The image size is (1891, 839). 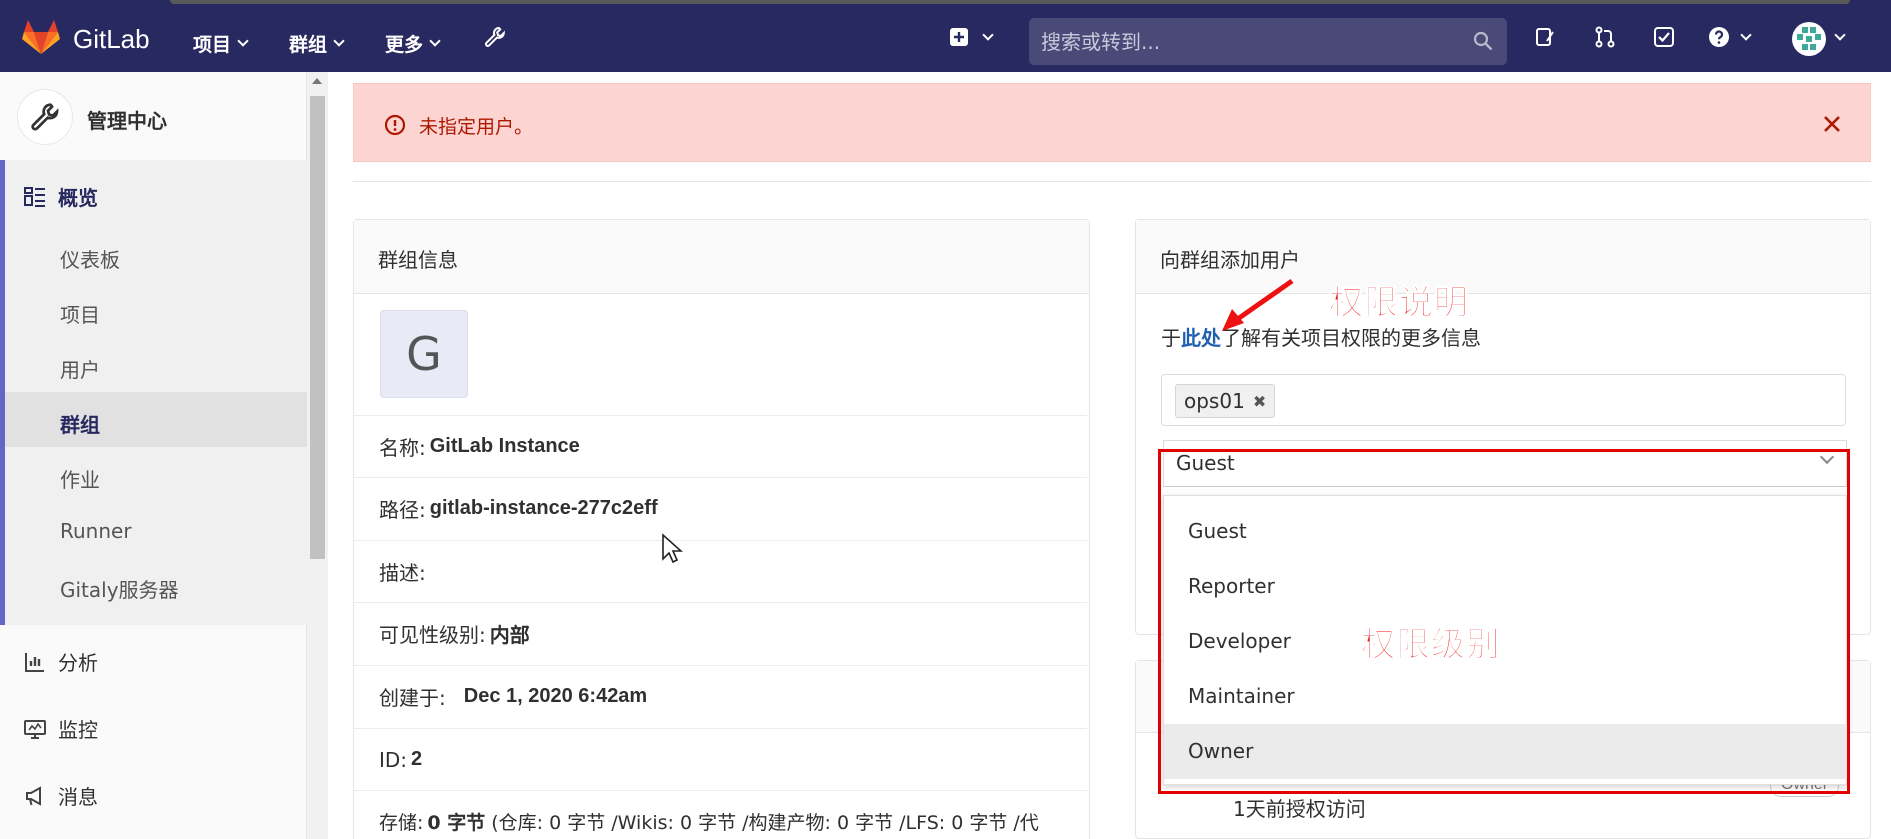 I want to click on issues-icon, so click(x=1545, y=37).